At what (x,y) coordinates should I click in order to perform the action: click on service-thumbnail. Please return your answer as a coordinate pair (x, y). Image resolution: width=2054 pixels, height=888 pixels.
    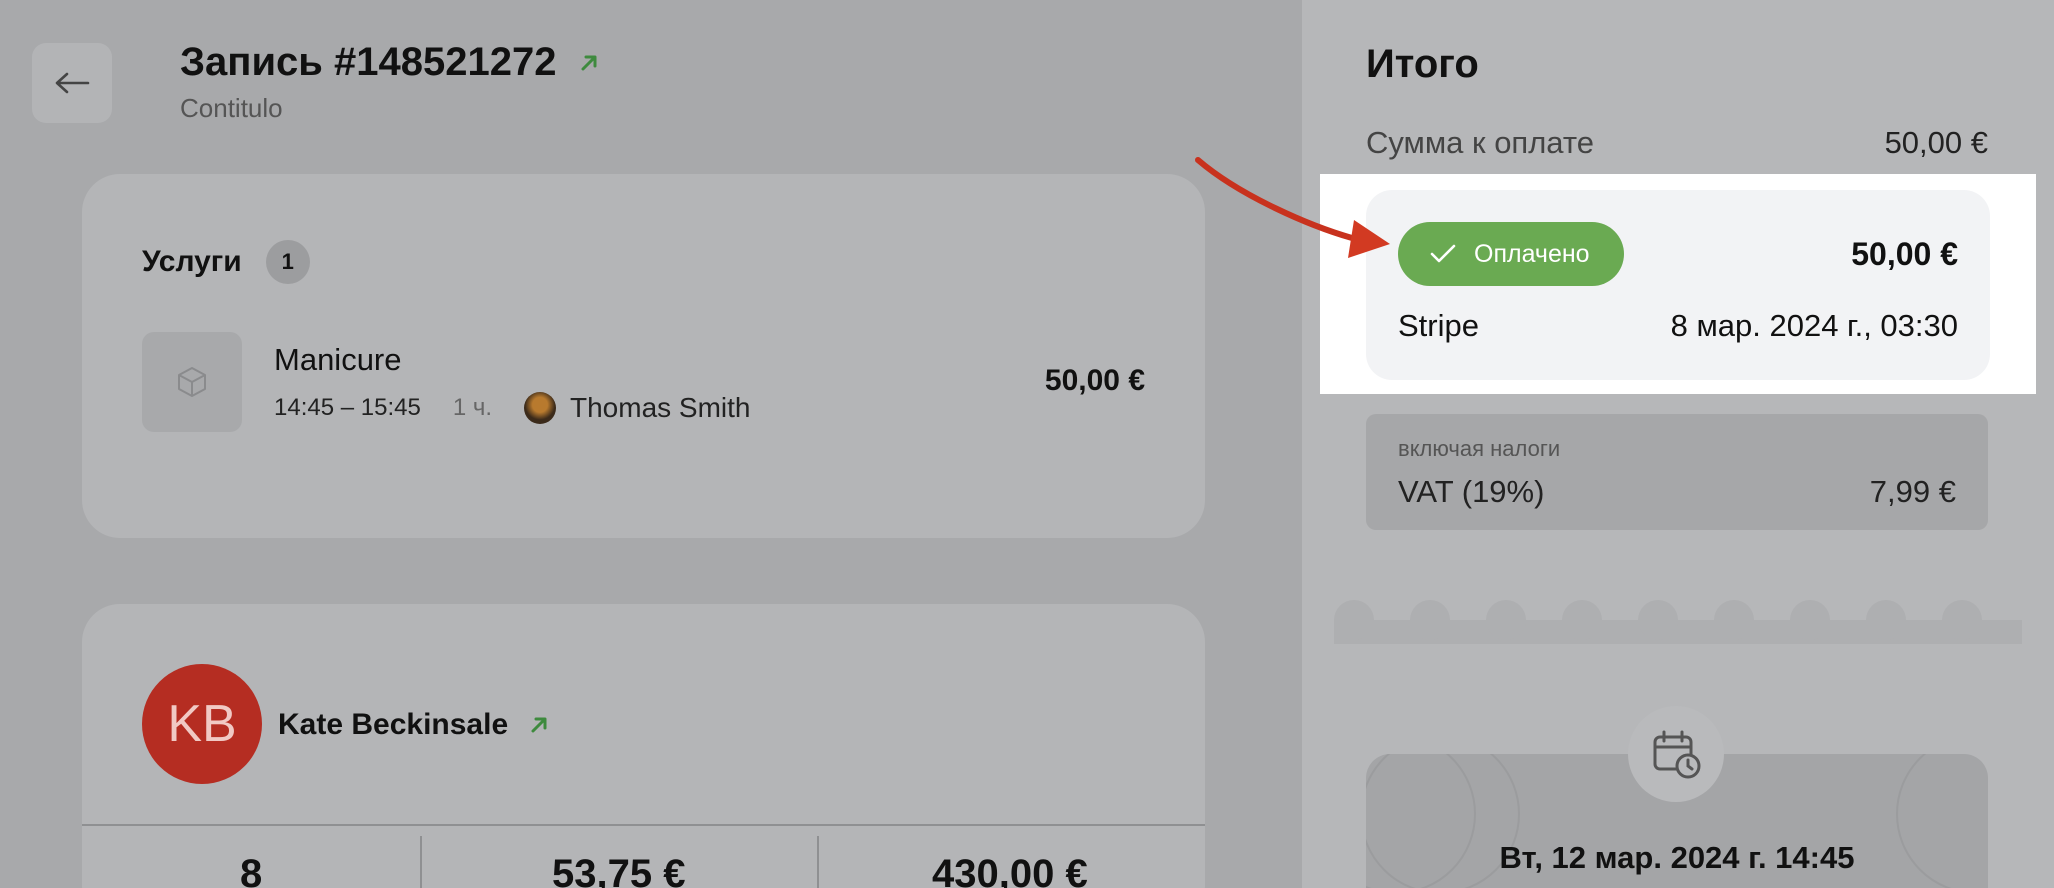
    Looking at the image, I should click on (192, 382).